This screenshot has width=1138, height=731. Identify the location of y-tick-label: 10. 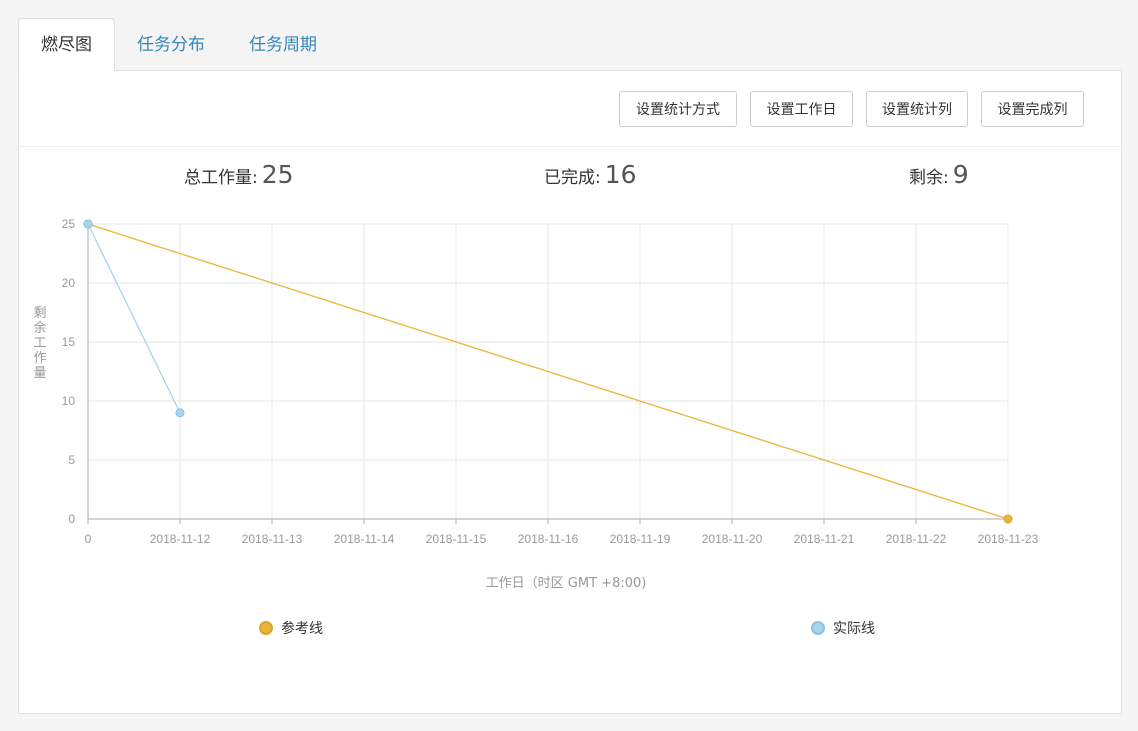
(69, 401).